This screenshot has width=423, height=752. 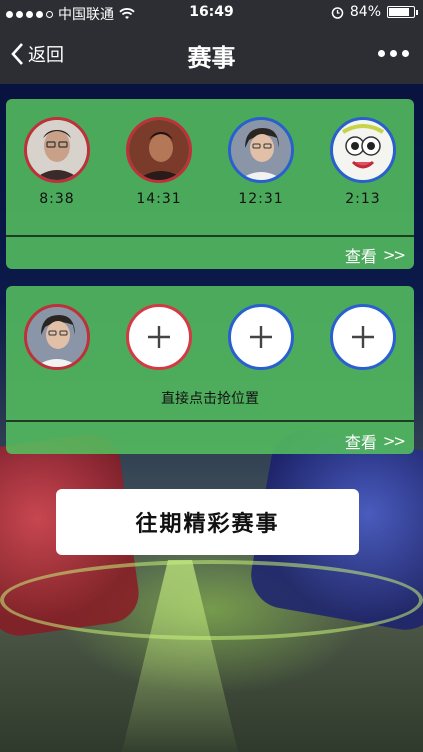 I want to click on past-matches-button: 往期精彩赛事, so click(x=207, y=522).